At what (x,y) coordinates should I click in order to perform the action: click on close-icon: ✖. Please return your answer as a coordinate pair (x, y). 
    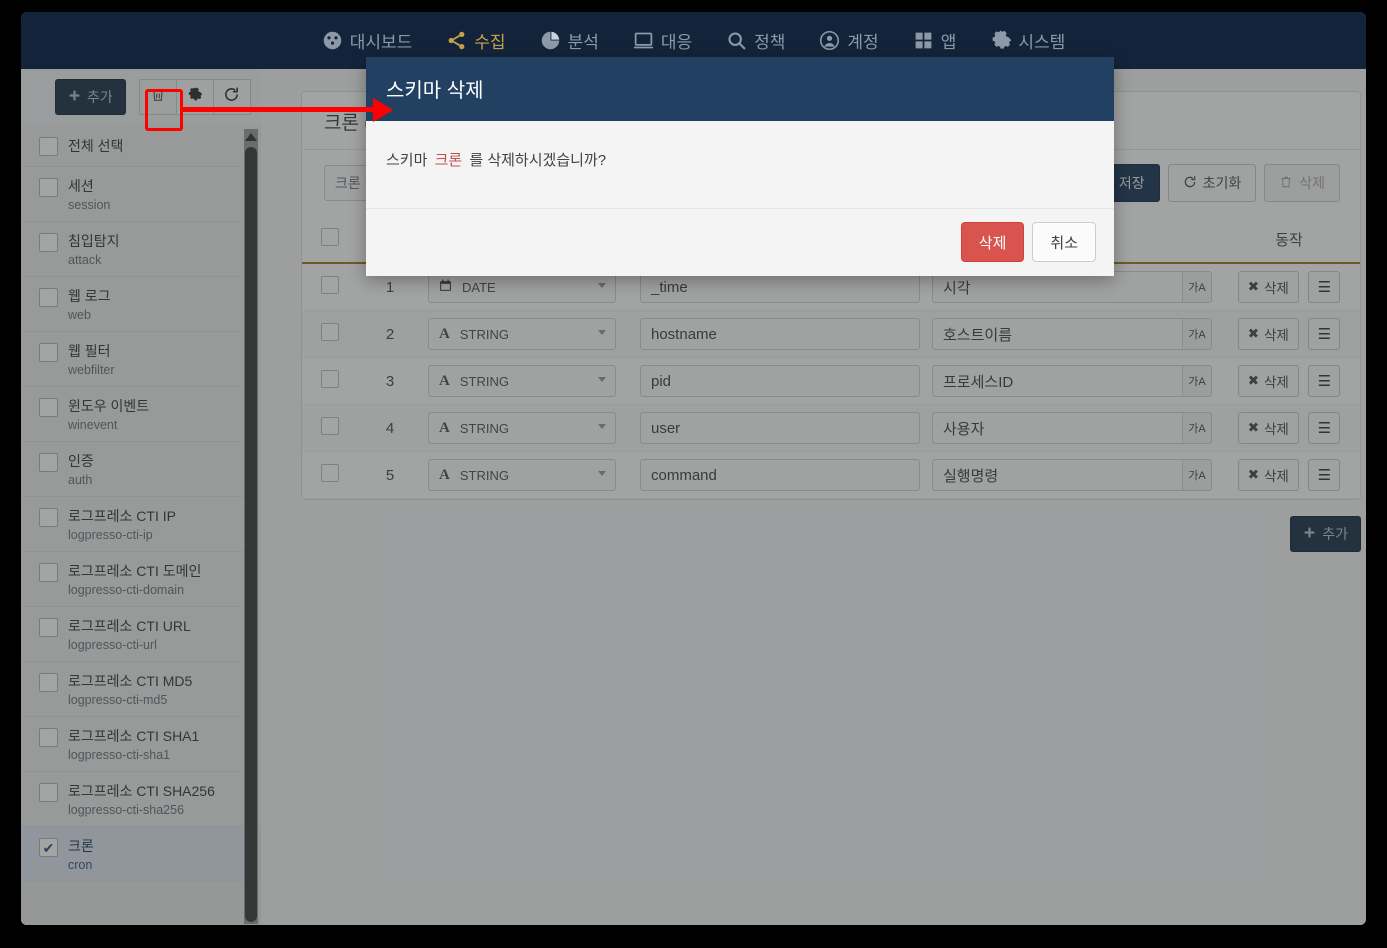
    Looking at the image, I should click on (1253, 286).